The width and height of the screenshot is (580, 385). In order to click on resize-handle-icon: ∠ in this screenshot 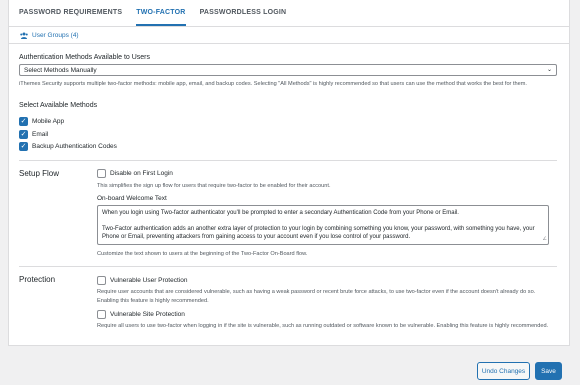, I will do `click(545, 239)`.